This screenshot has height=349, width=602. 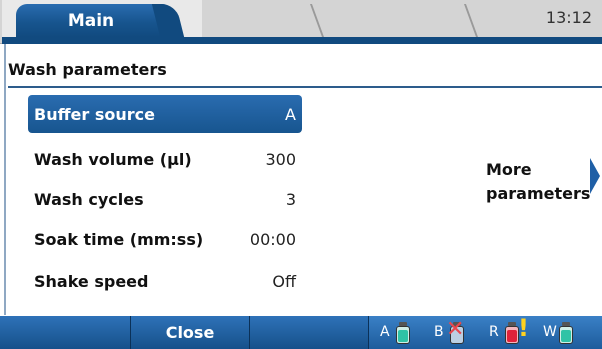 What do you see at coordinates (509, 169) in the screenshot?
I see `more-label-line1: More` at bounding box center [509, 169].